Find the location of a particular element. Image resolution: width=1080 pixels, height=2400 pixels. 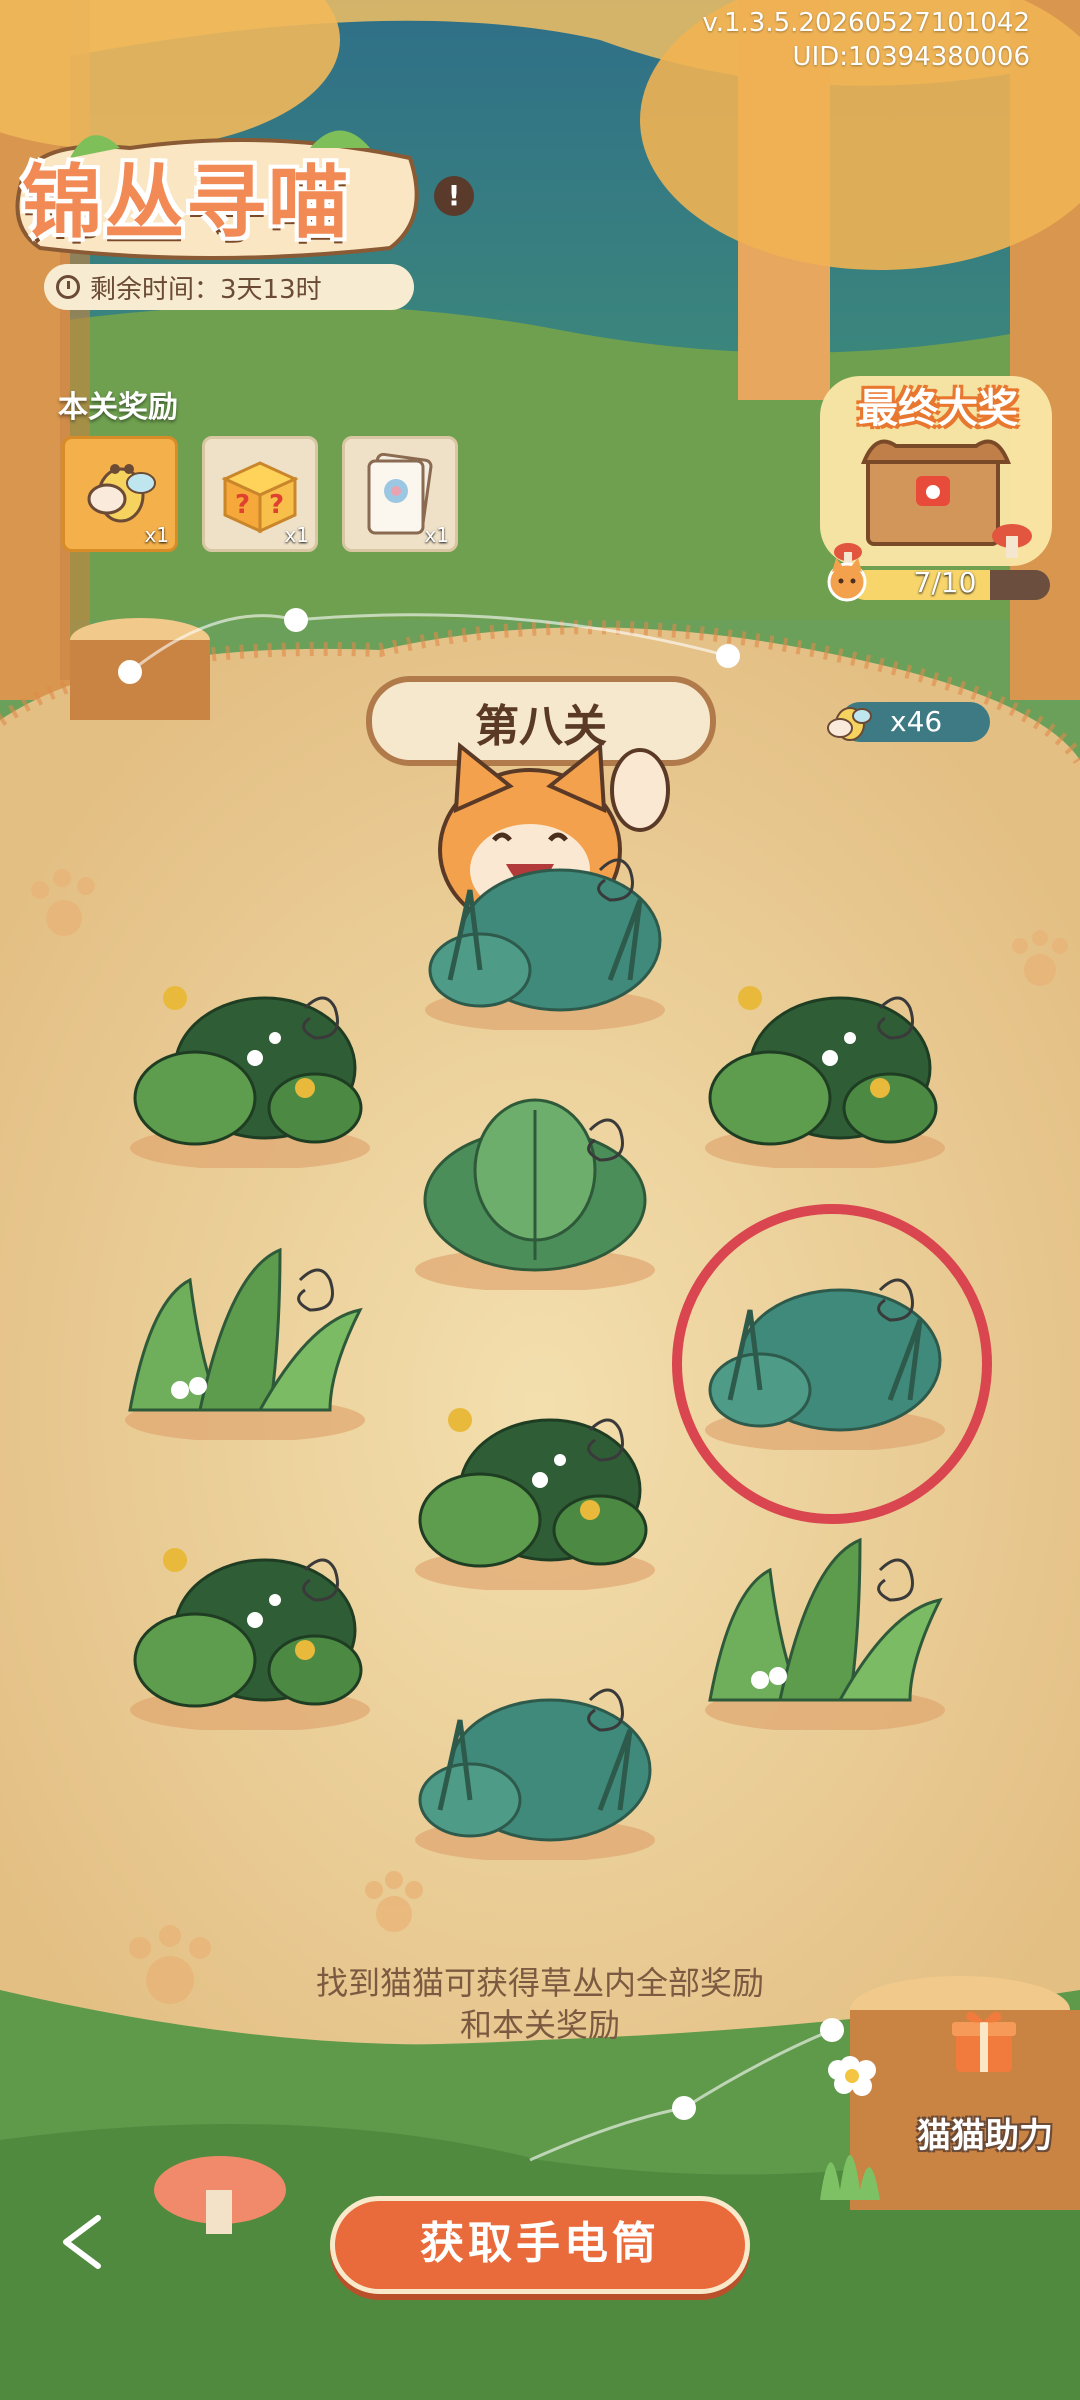

hint-text: 找到猫猫可获得草丛内全部奖励 和本关奖励 is located at coordinates (540, 2004).